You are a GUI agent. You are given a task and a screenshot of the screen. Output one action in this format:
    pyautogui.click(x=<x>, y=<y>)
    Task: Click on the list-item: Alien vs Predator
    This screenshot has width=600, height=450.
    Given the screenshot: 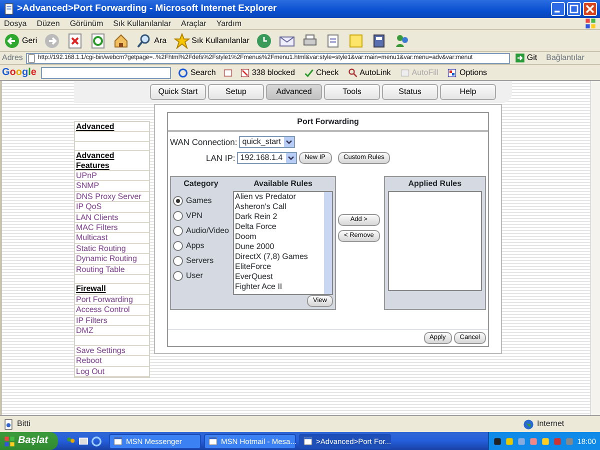 What is the action you would take?
    pyautogui.click(x=271, y=197)
    